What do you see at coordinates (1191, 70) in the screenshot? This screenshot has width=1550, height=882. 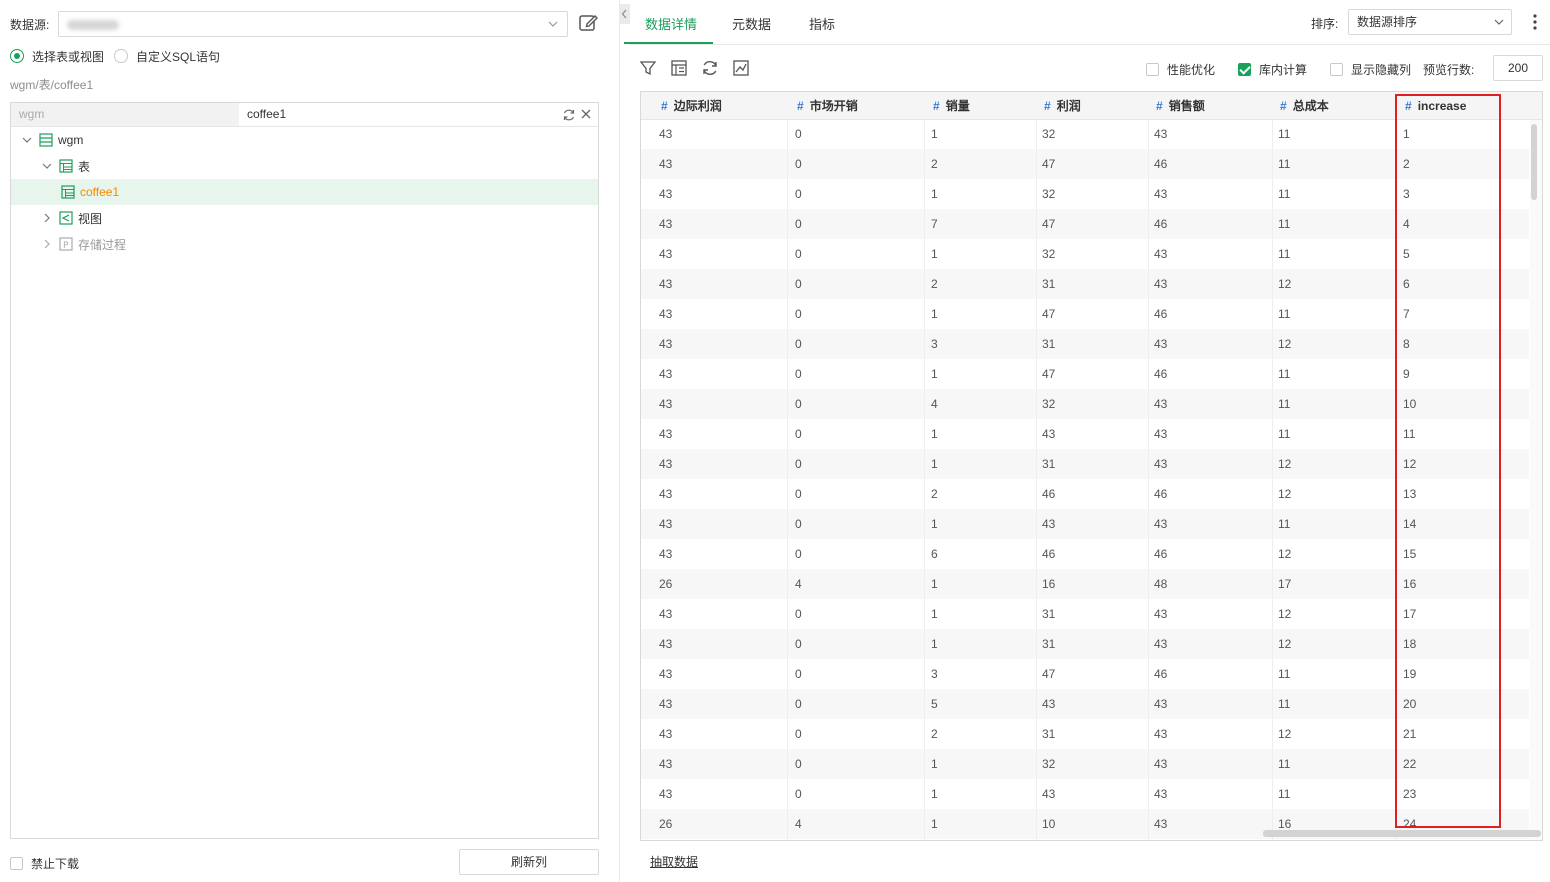 I see `perf-label: 性能优化` at bounding box center [1191, 70].